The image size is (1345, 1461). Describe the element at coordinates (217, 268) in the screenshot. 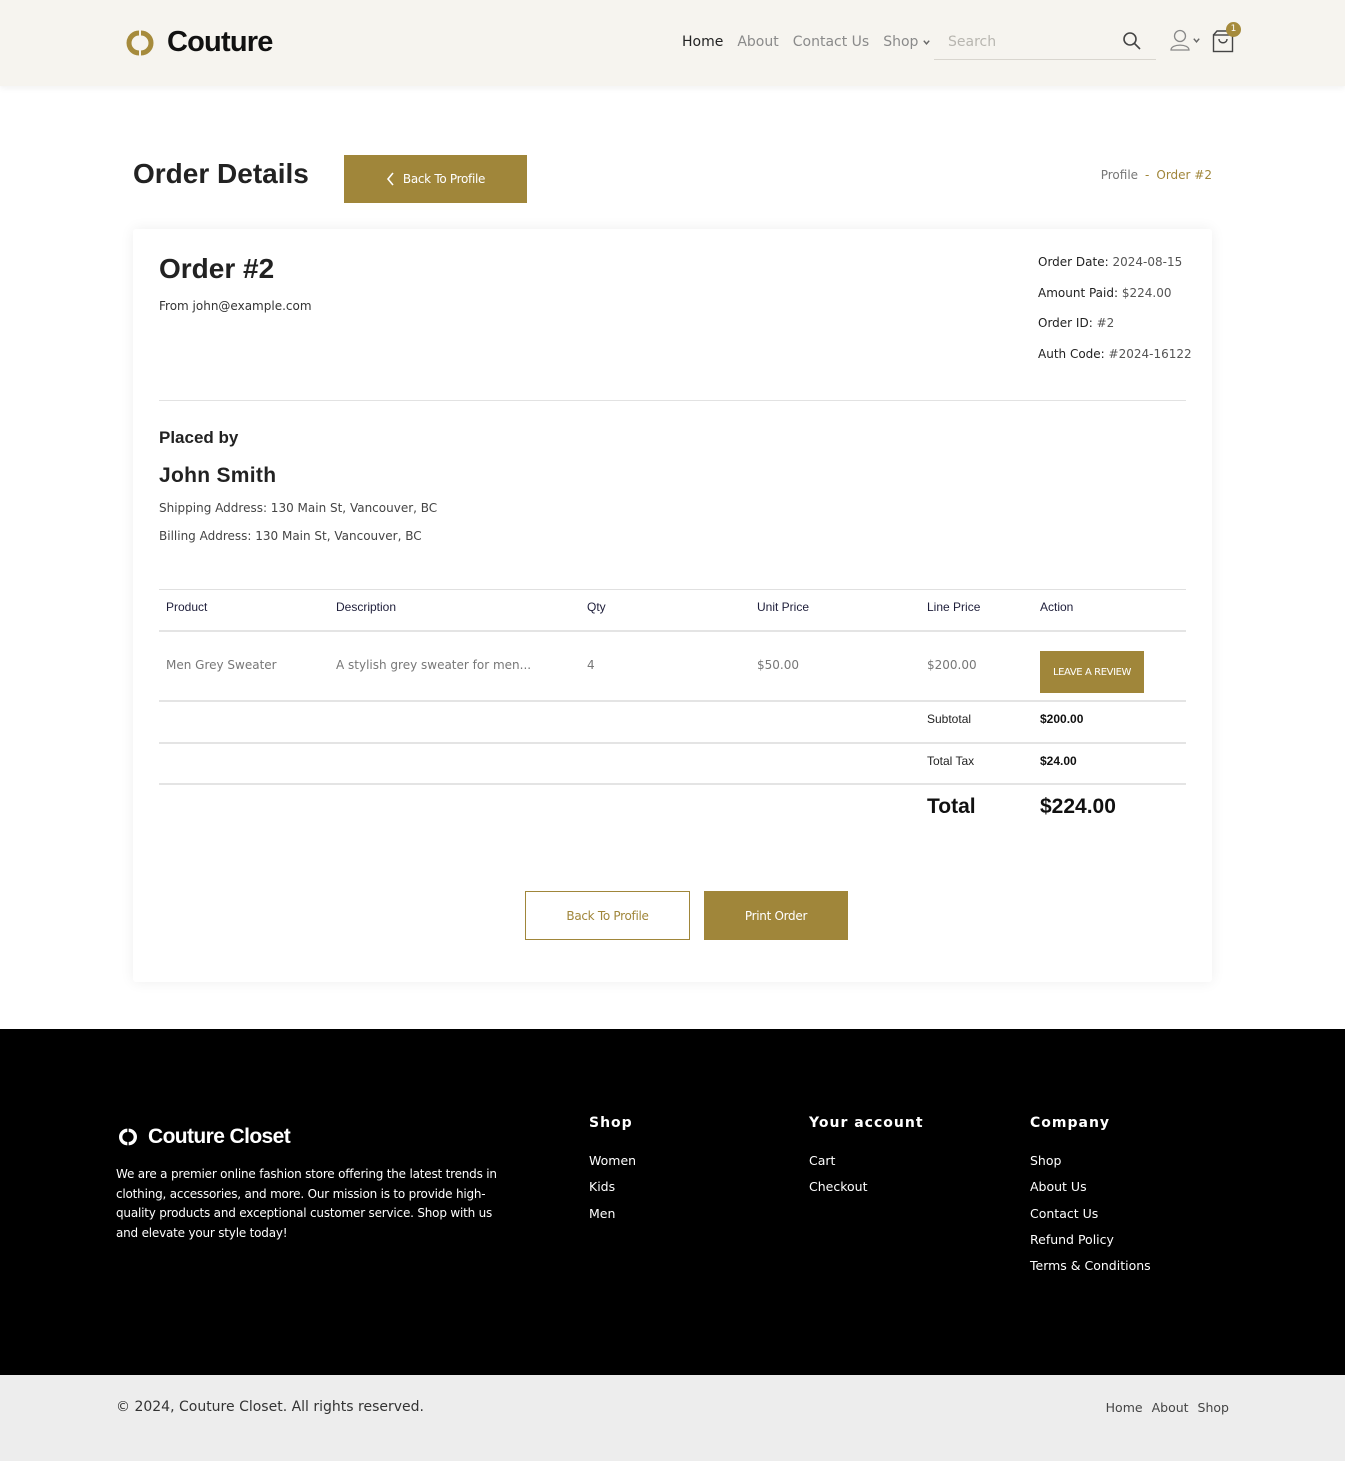

I see `order-title: Order #2` at that location.